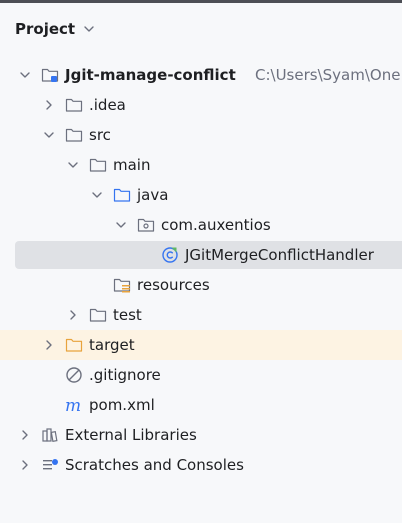 Image resolution: width=402 pixels, height=523 pixels. I want to click on tree-item-class: JGitMergeConflictHandler, so click(201, 255).